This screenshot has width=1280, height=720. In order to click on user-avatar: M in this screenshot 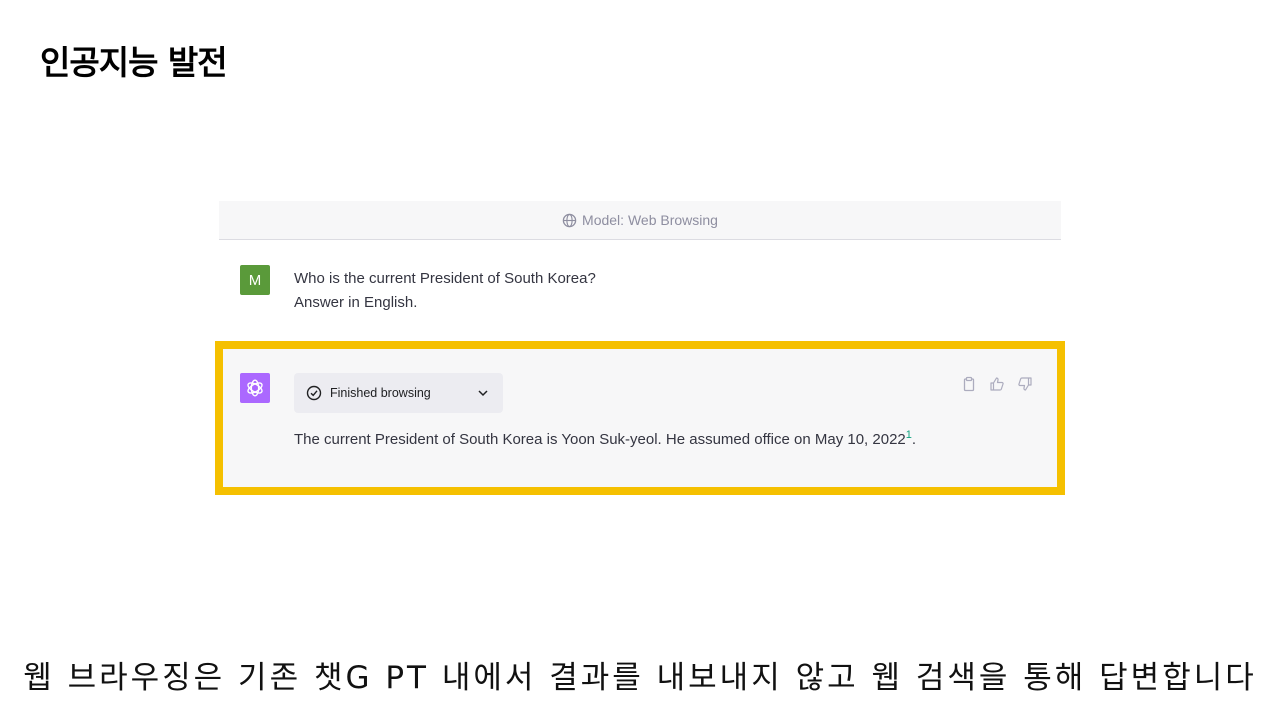, I will do `click(255, 280)`.